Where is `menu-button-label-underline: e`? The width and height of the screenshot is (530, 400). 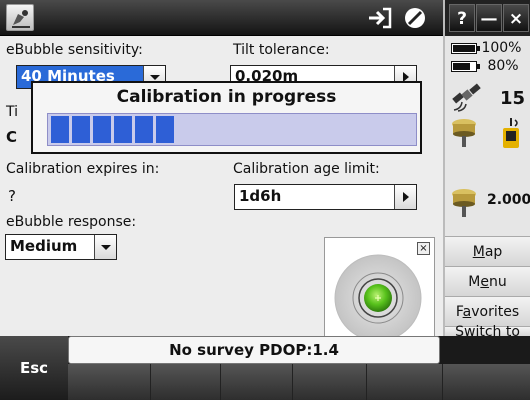 menu-button-label-underline: e is located at coordinates (484, 282).